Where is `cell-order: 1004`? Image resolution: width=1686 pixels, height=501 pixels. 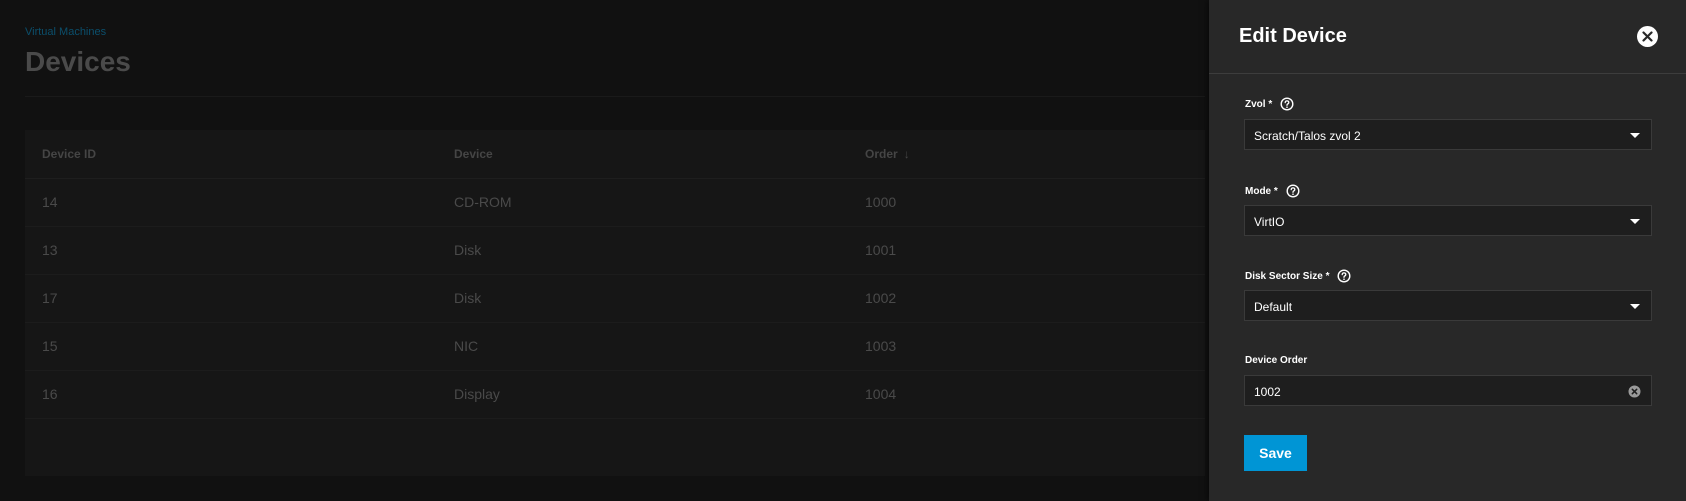 cell-order: 1004 is located at coordinates (881, 394).